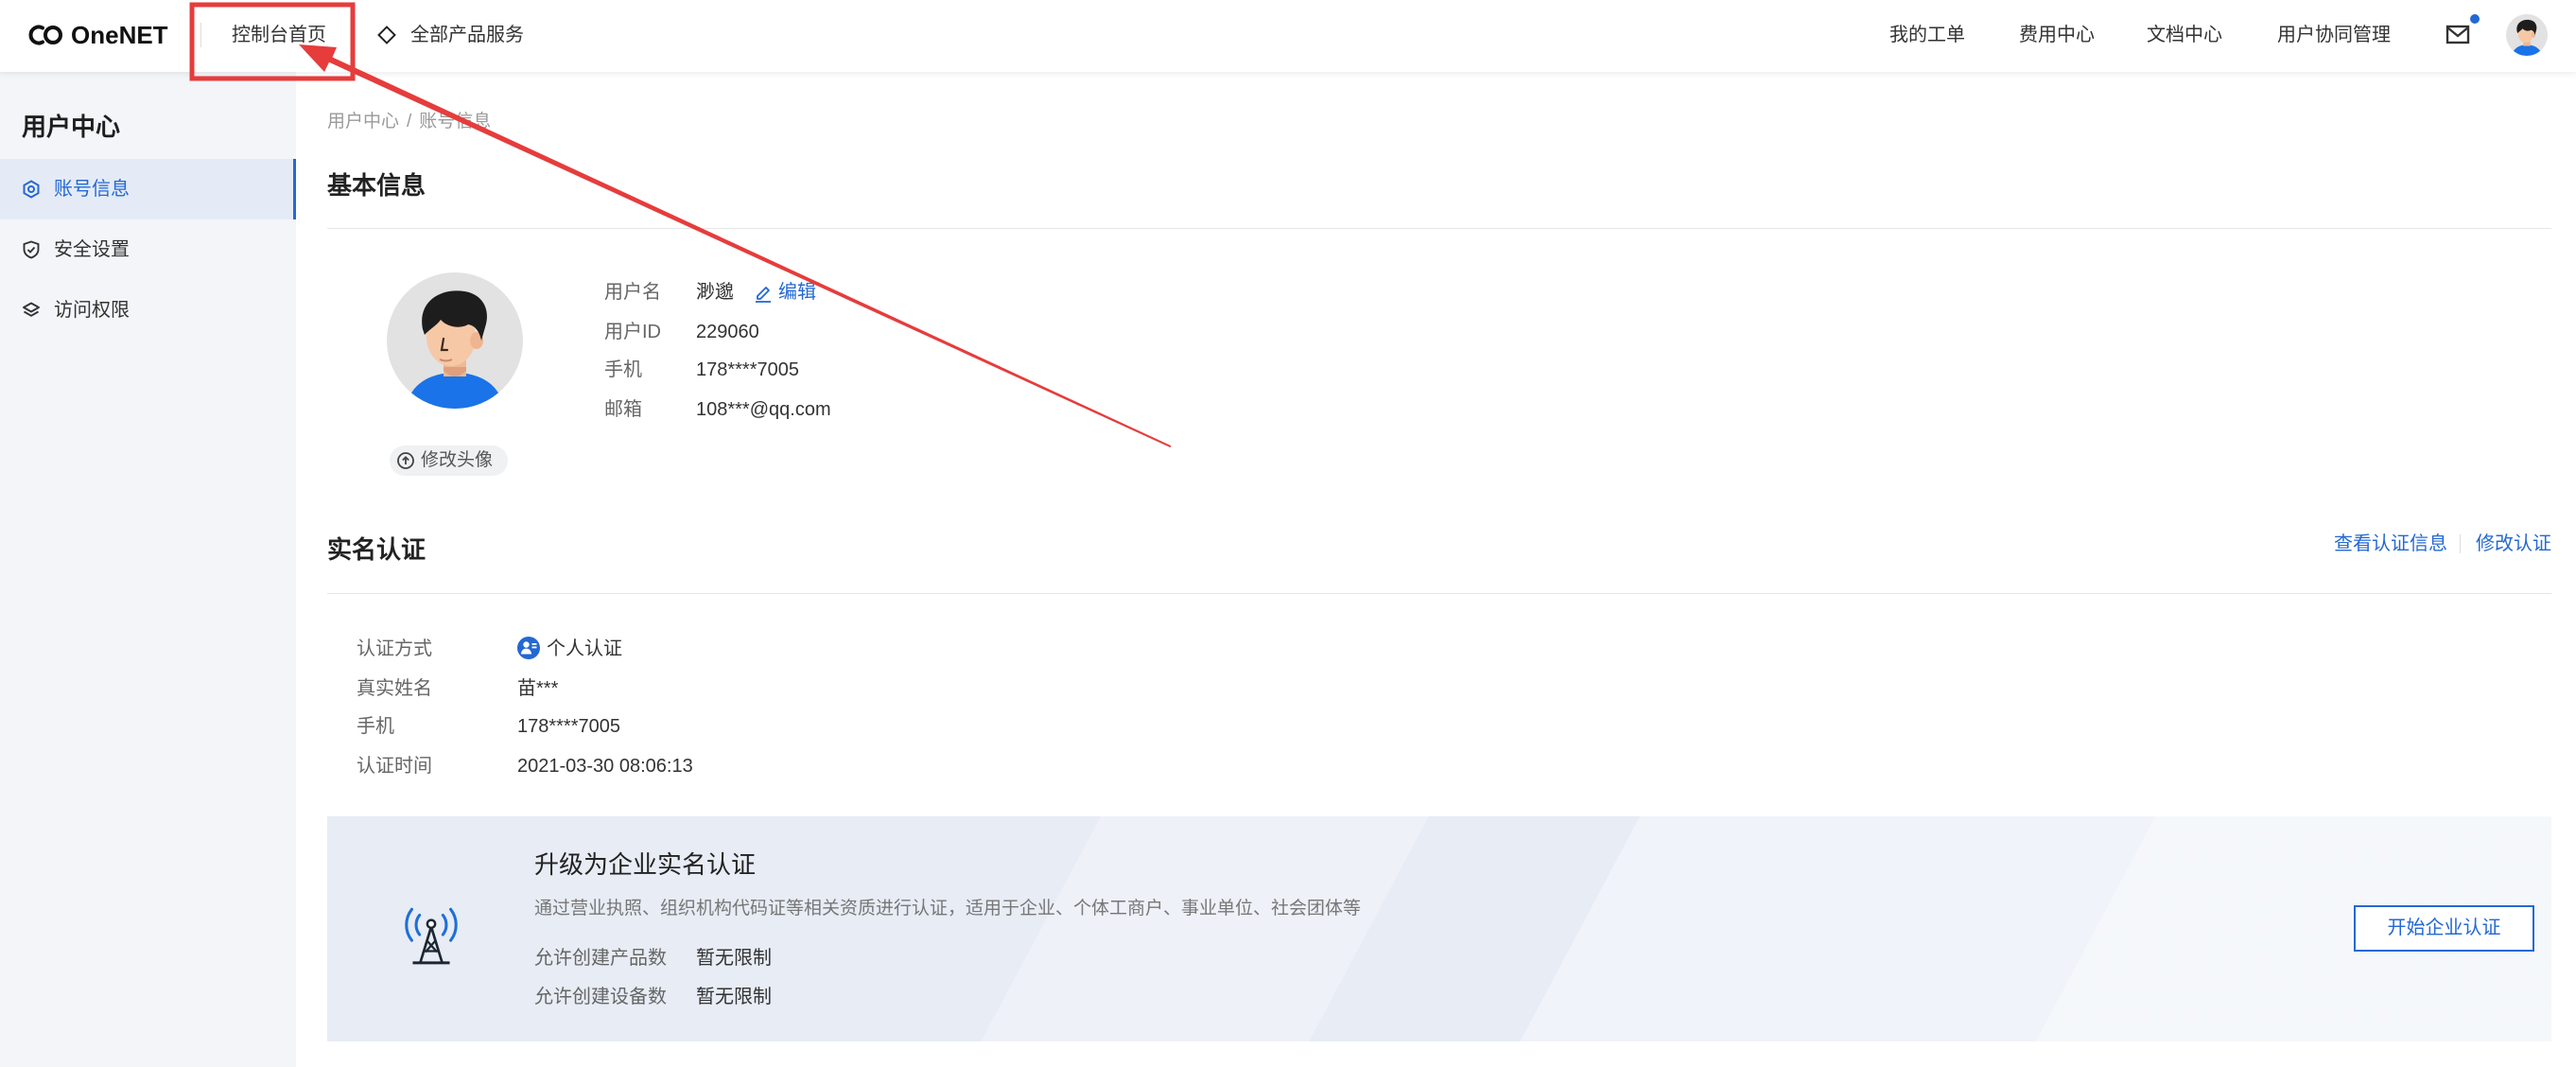 This screenshot has height=1067, width=2576. I want to click on sidebar-item-label: 访问权限, so click(92, 310).